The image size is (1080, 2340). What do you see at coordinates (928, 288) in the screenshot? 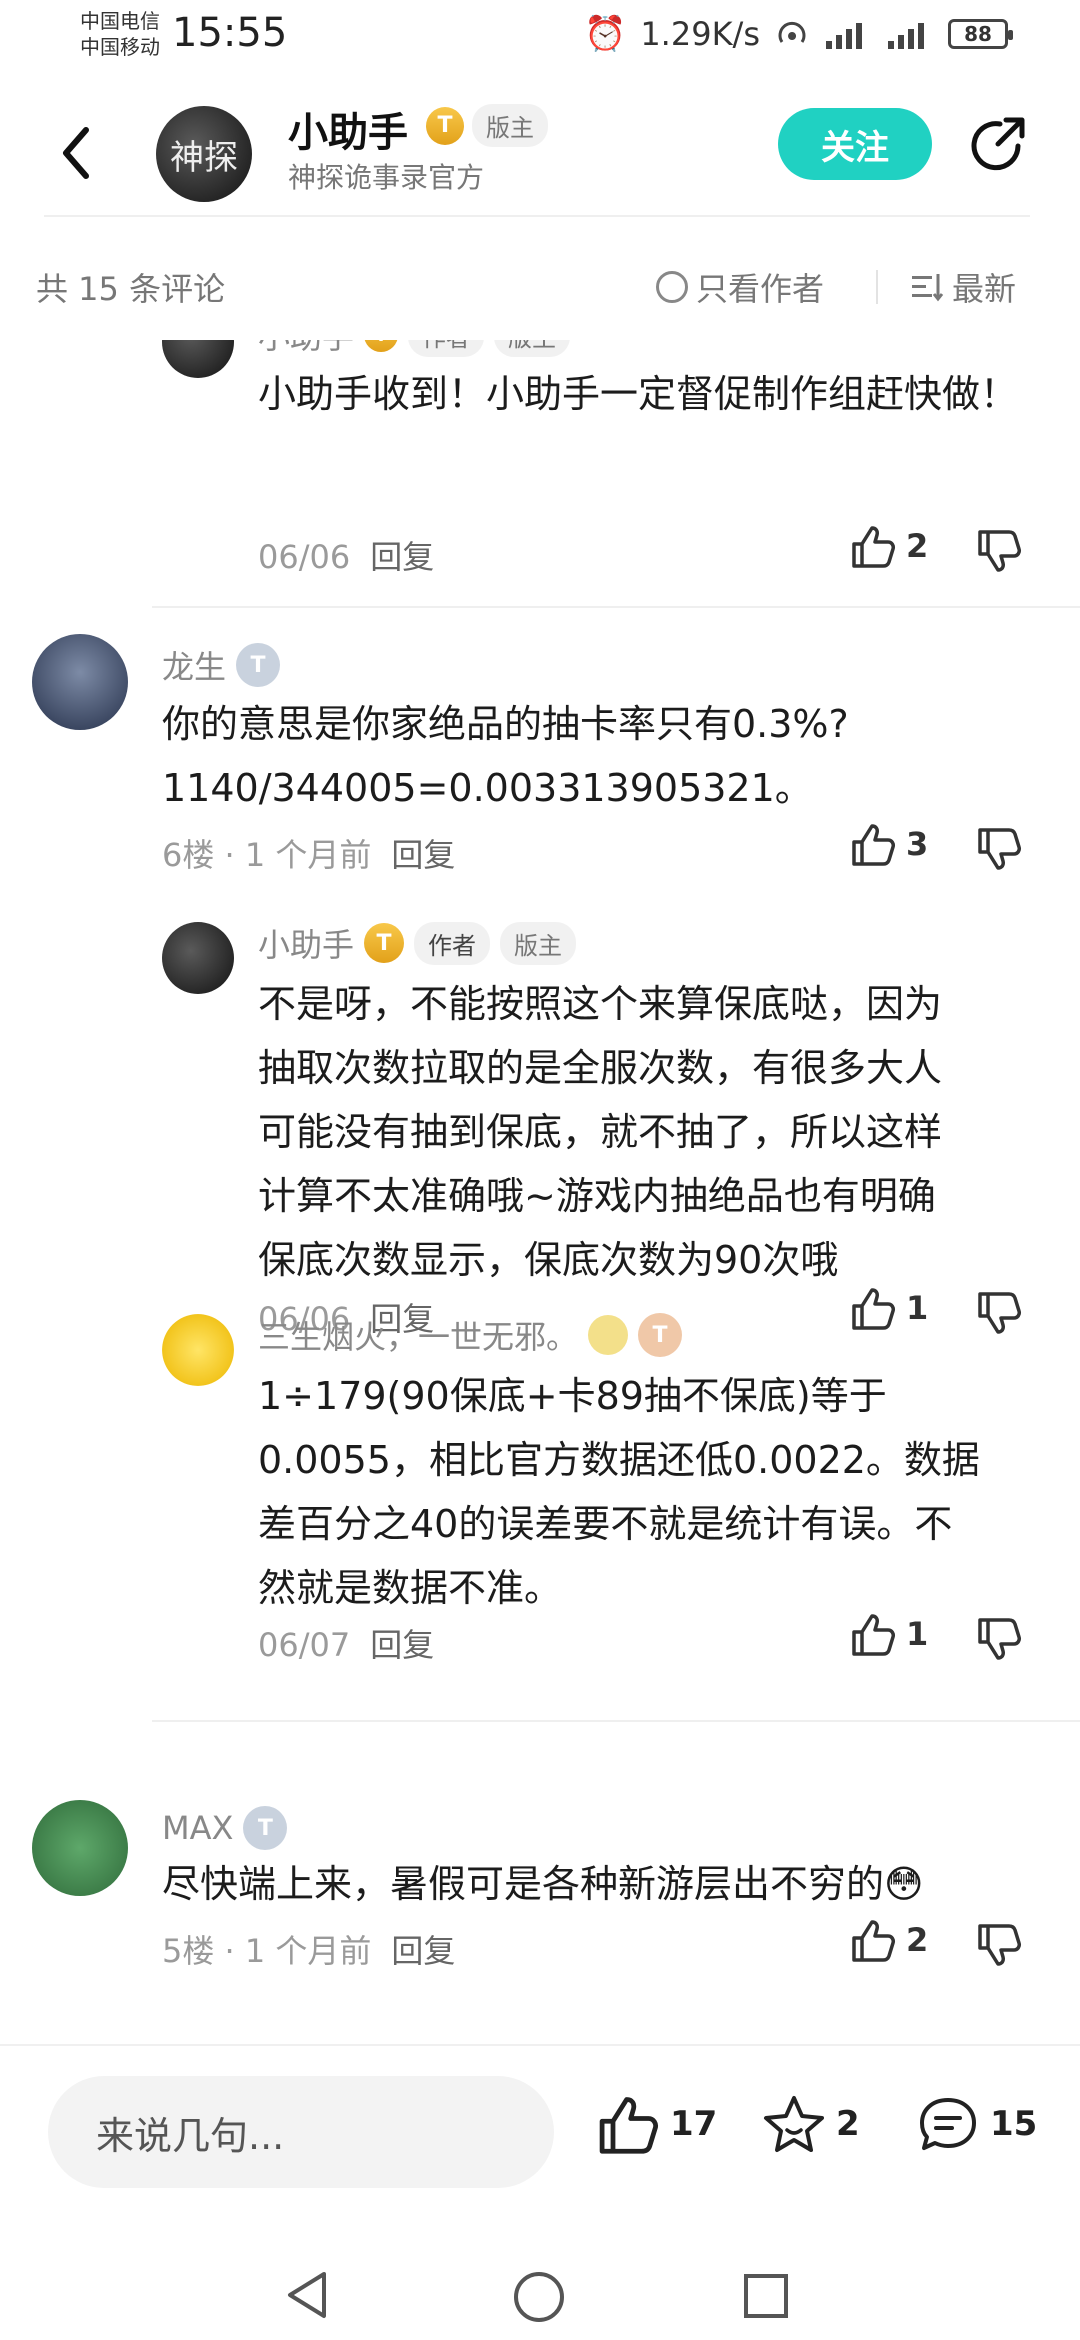
I see `sort-icon` at bounding box center [928, 288].